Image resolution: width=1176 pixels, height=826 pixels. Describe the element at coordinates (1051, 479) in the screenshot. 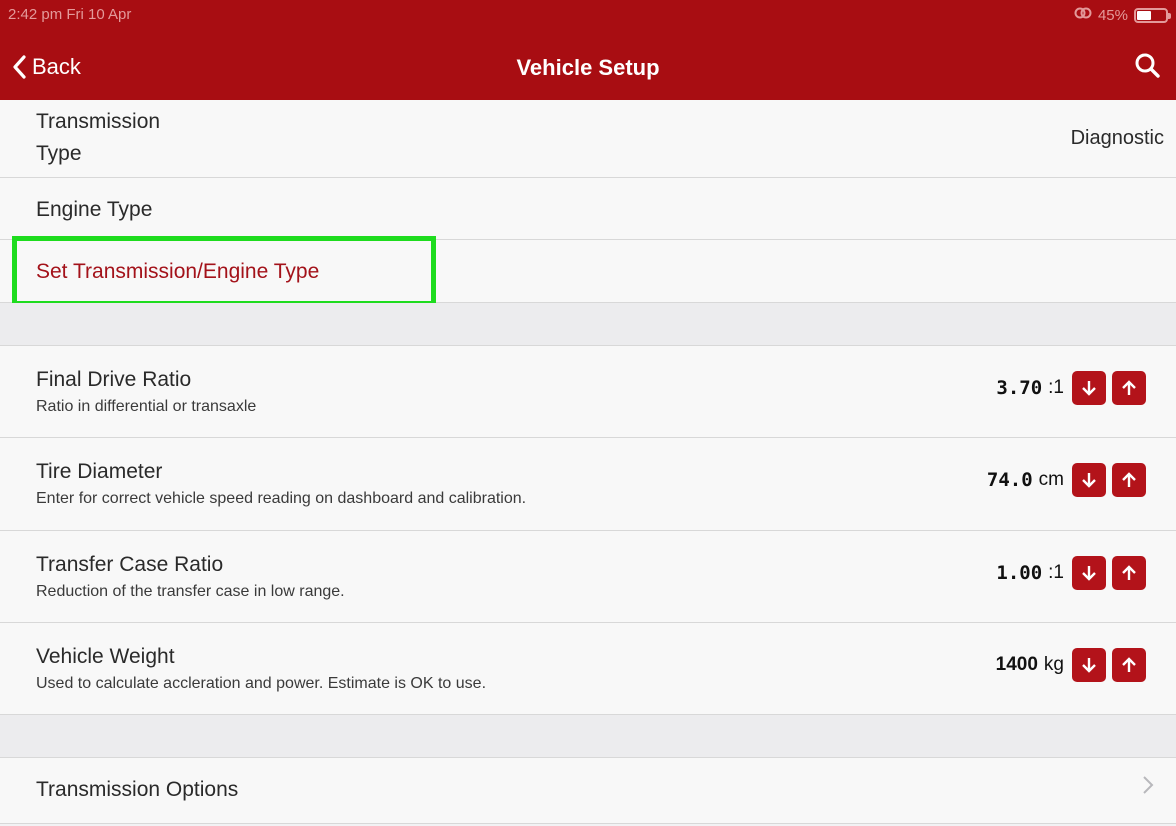

I see `tire-diameter-unit: cm` at that location.